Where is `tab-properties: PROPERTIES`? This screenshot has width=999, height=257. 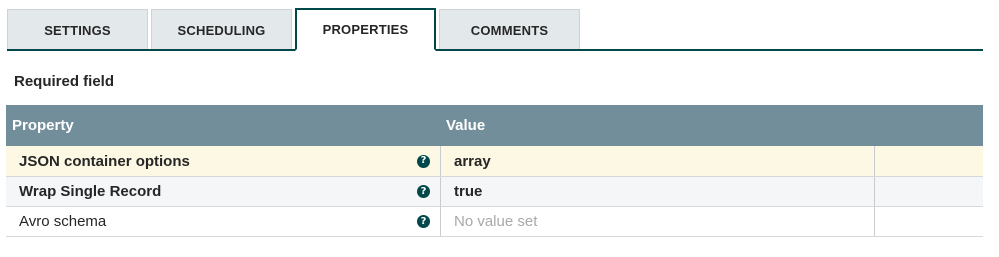
tab-properties: PROPERTIES is located at coordinates (365, 29).